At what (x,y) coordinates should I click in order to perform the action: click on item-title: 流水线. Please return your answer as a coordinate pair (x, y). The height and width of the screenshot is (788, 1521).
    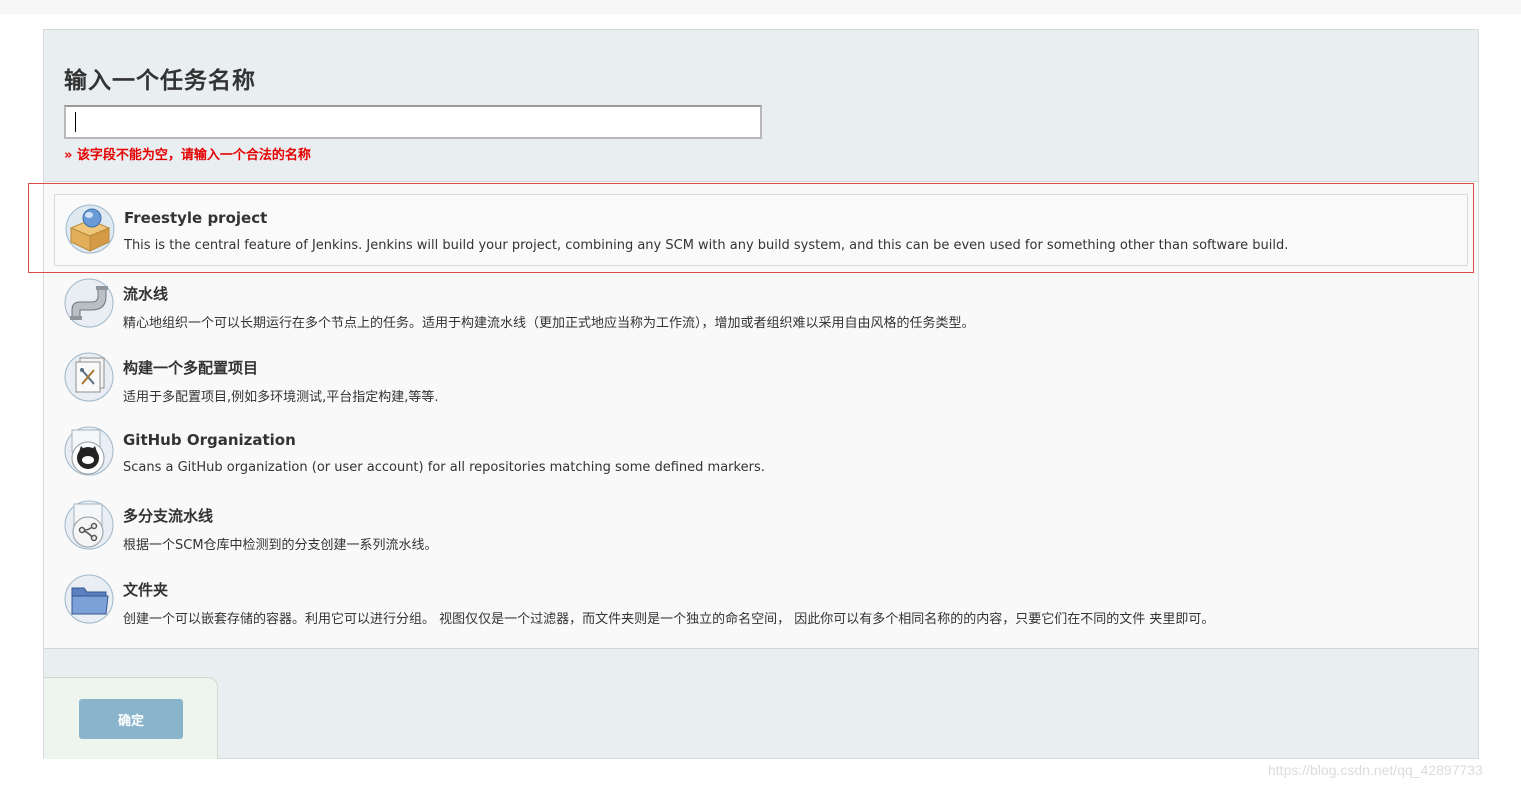
    Looking at the image, I should click on (146, 294).